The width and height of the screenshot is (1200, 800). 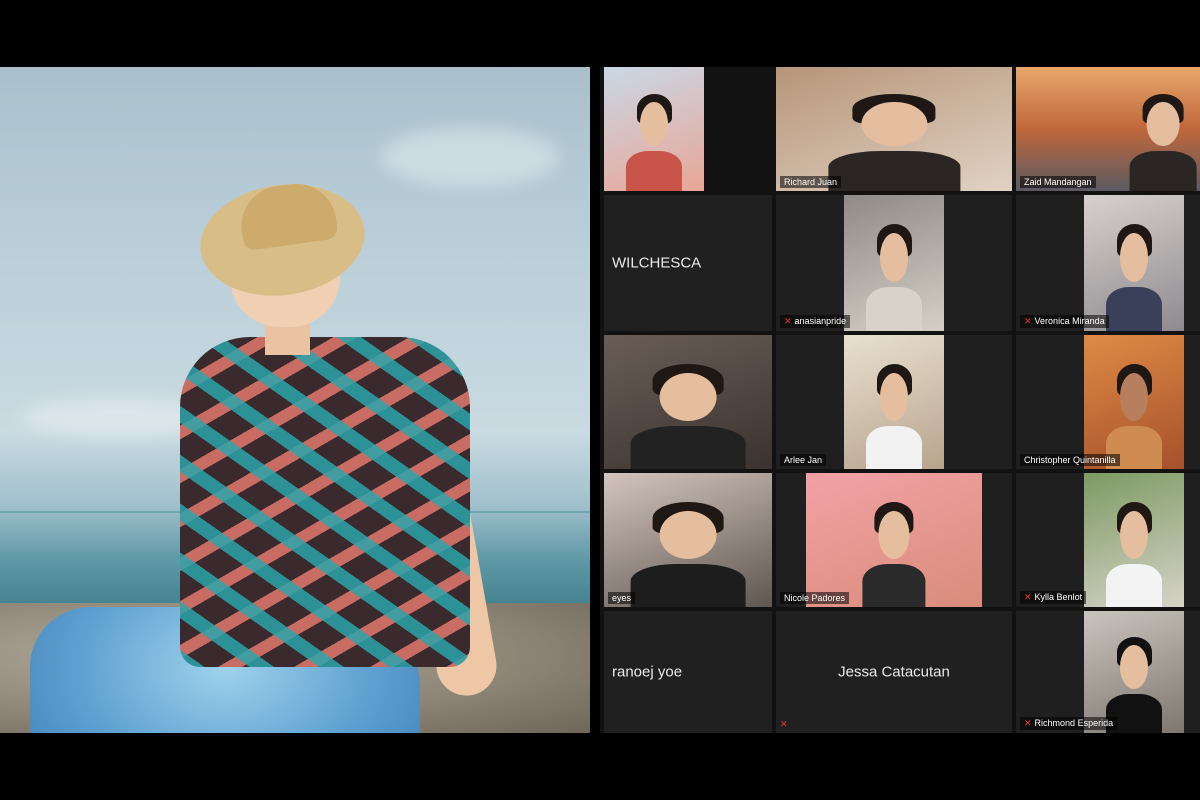 I want to click on participant-name: Zaid Mandangan, so click(x=1058, y=182).